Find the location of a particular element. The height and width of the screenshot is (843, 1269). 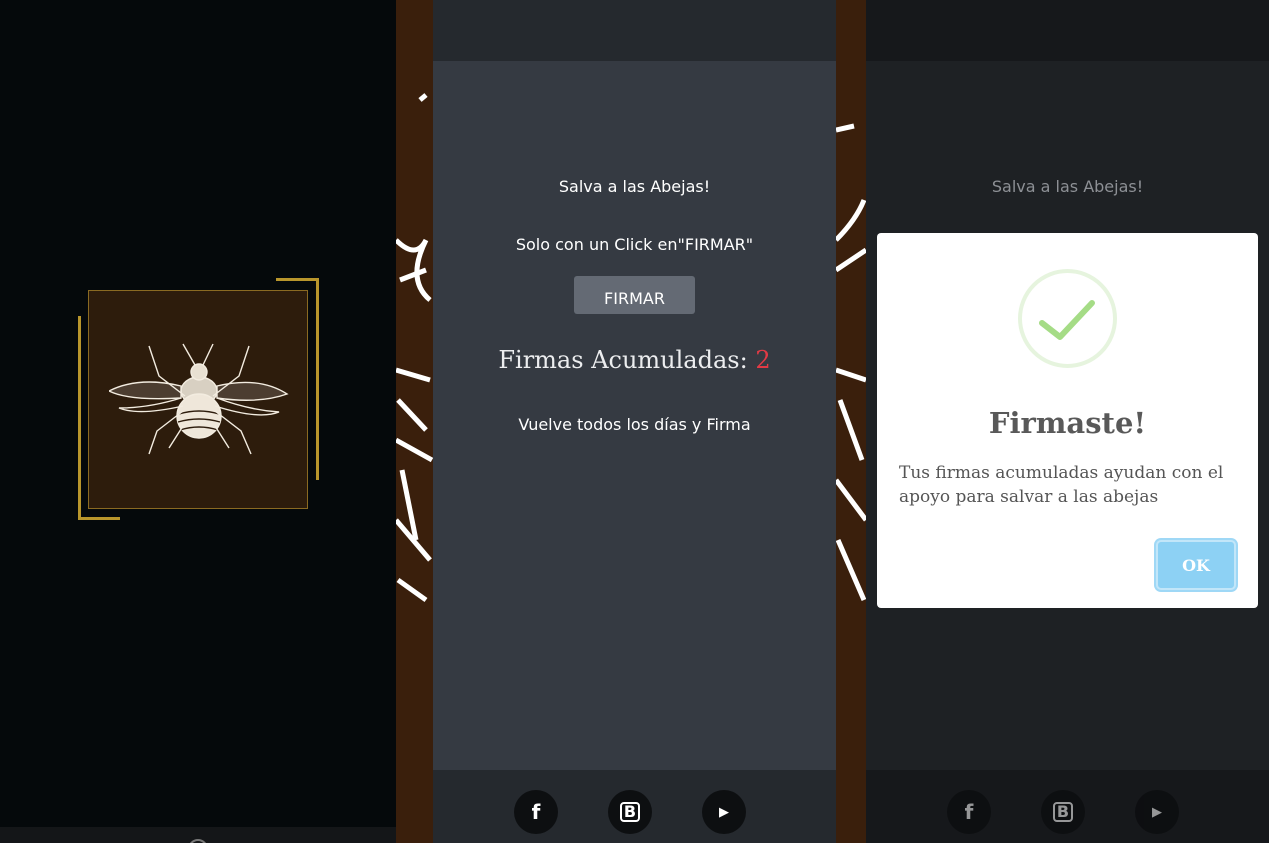

bee-logo is located at coordinates (198, 399).